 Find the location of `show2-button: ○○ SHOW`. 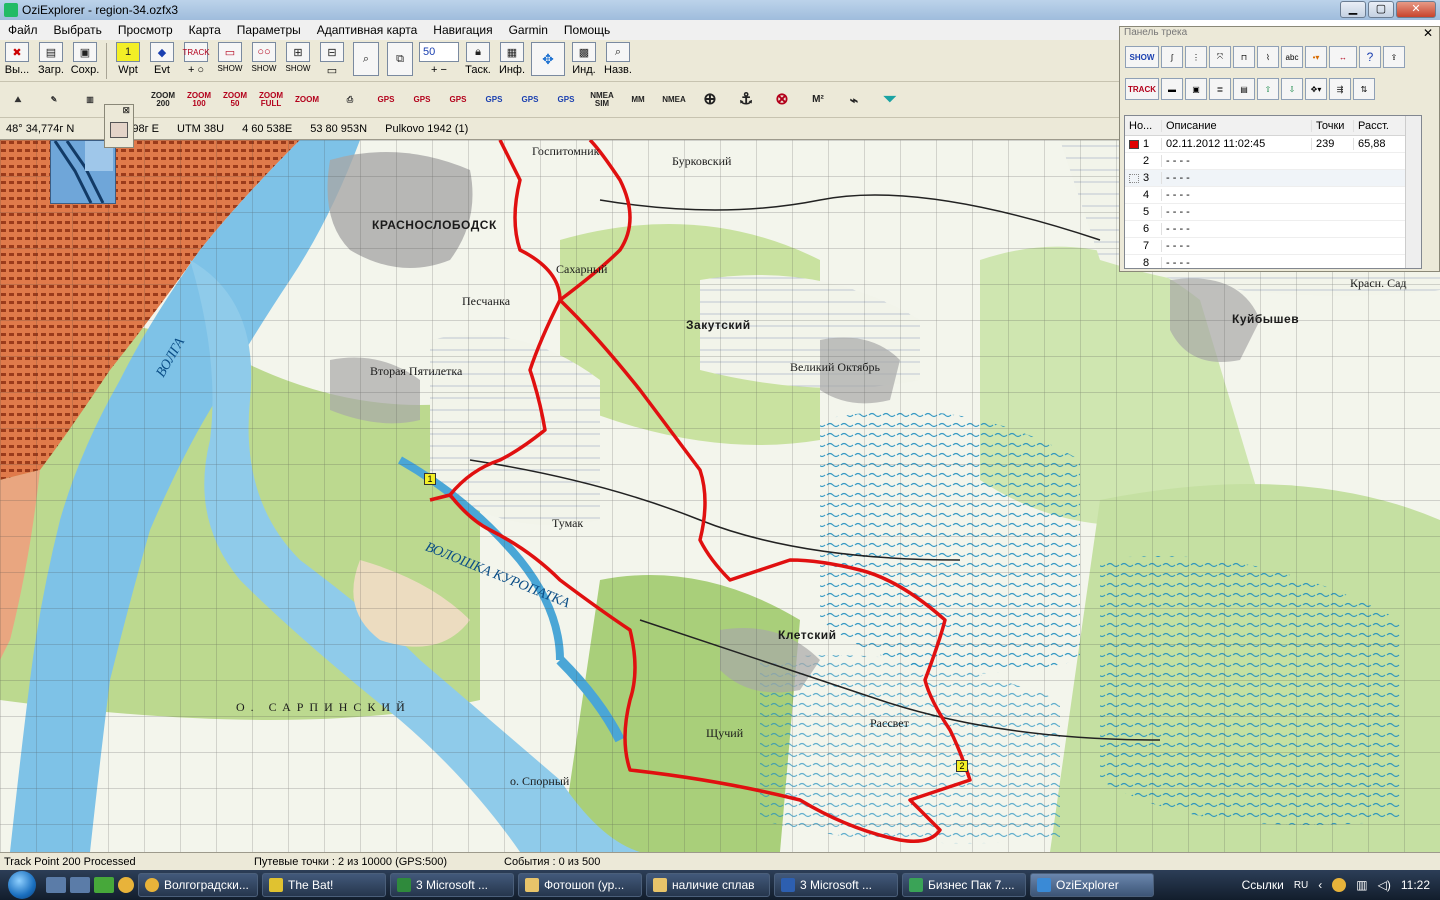

show2-button: ○○ SHOW is located at coordinates (264, 61).